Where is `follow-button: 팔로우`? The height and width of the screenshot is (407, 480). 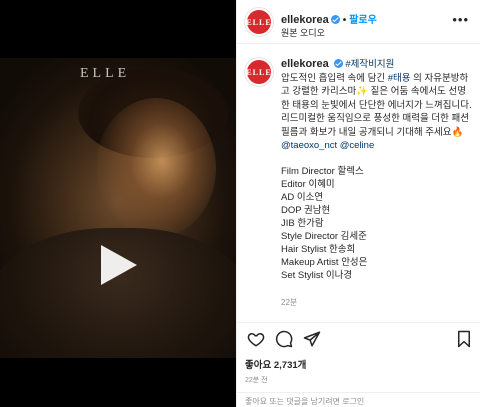
follow-button: 팔로우 is located at coordinates (363, 20).